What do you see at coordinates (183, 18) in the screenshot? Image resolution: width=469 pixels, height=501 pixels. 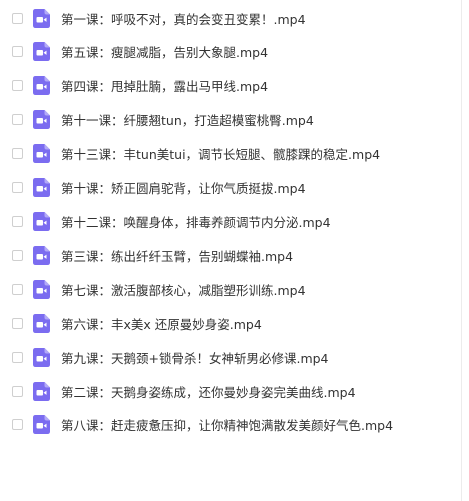 I see `file-name: 第一课：呼吸不对，真的会变丑变累！.mp4` at bounding box center [183, 18].